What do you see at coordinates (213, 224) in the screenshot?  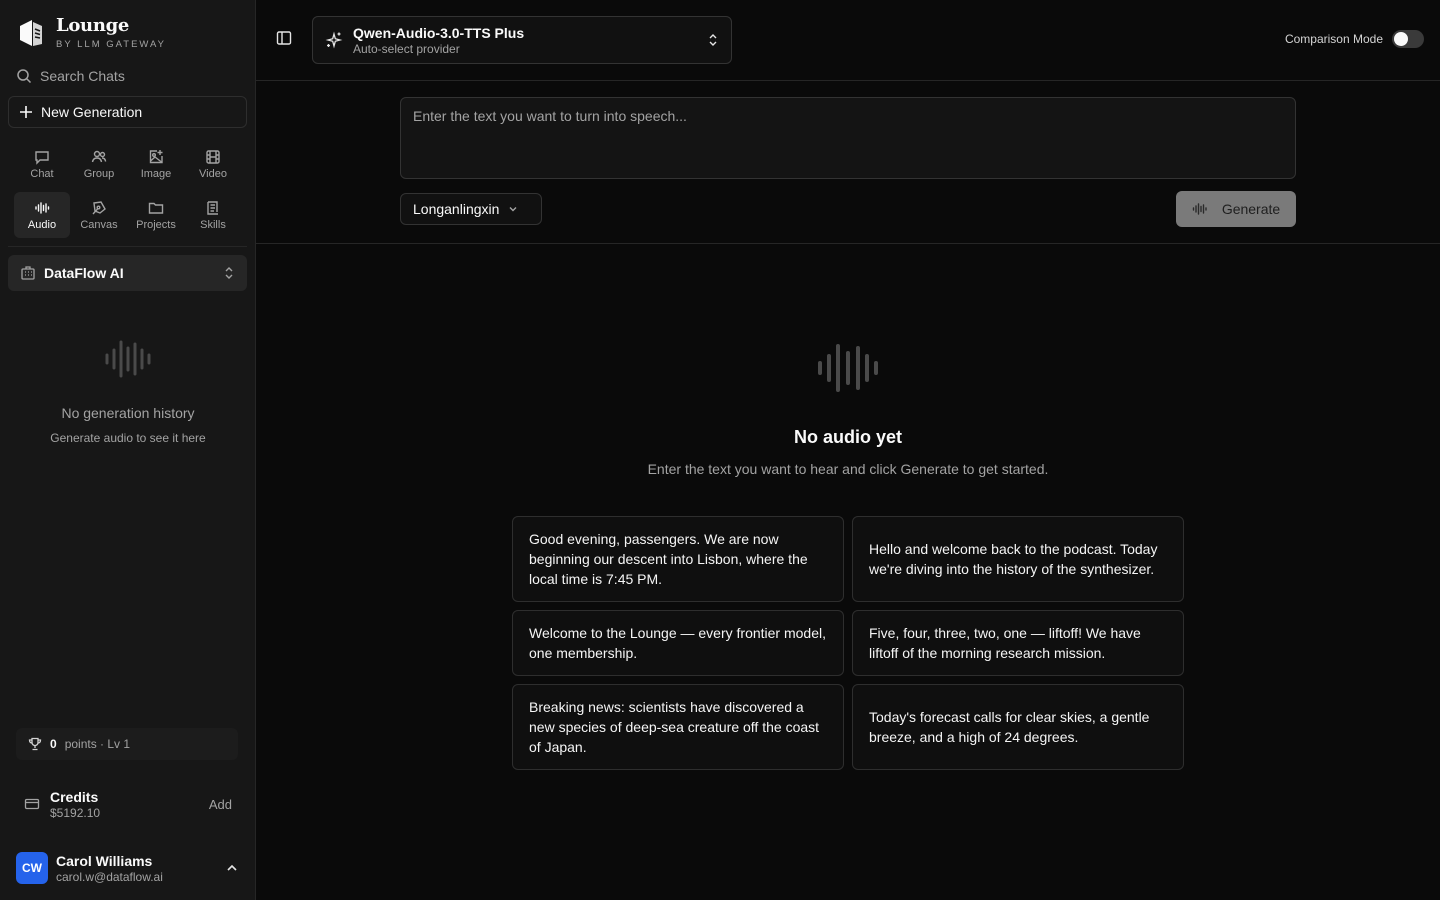 I see `mode-label: Skills` at bounding box center [213, 224].